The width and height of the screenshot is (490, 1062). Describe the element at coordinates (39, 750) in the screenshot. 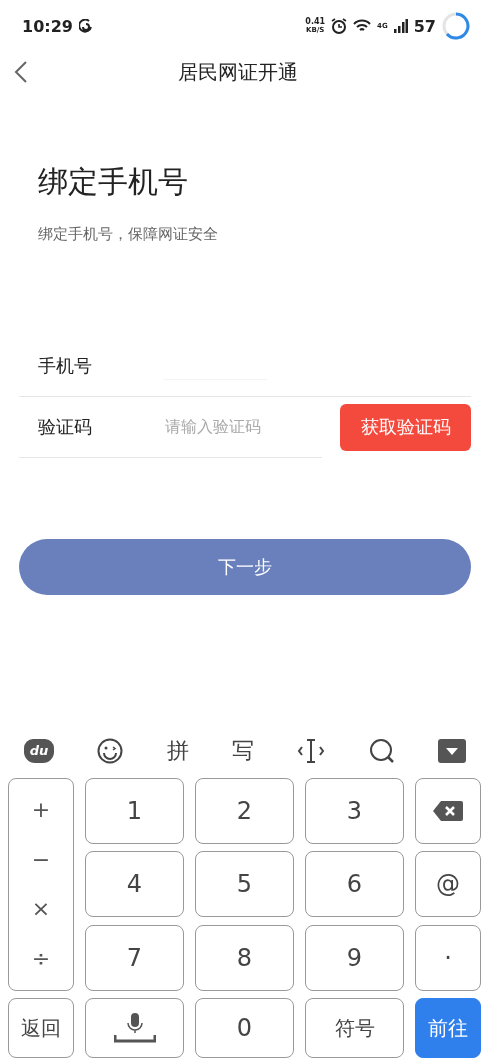

I see `keyboard-logo: du` at that location.